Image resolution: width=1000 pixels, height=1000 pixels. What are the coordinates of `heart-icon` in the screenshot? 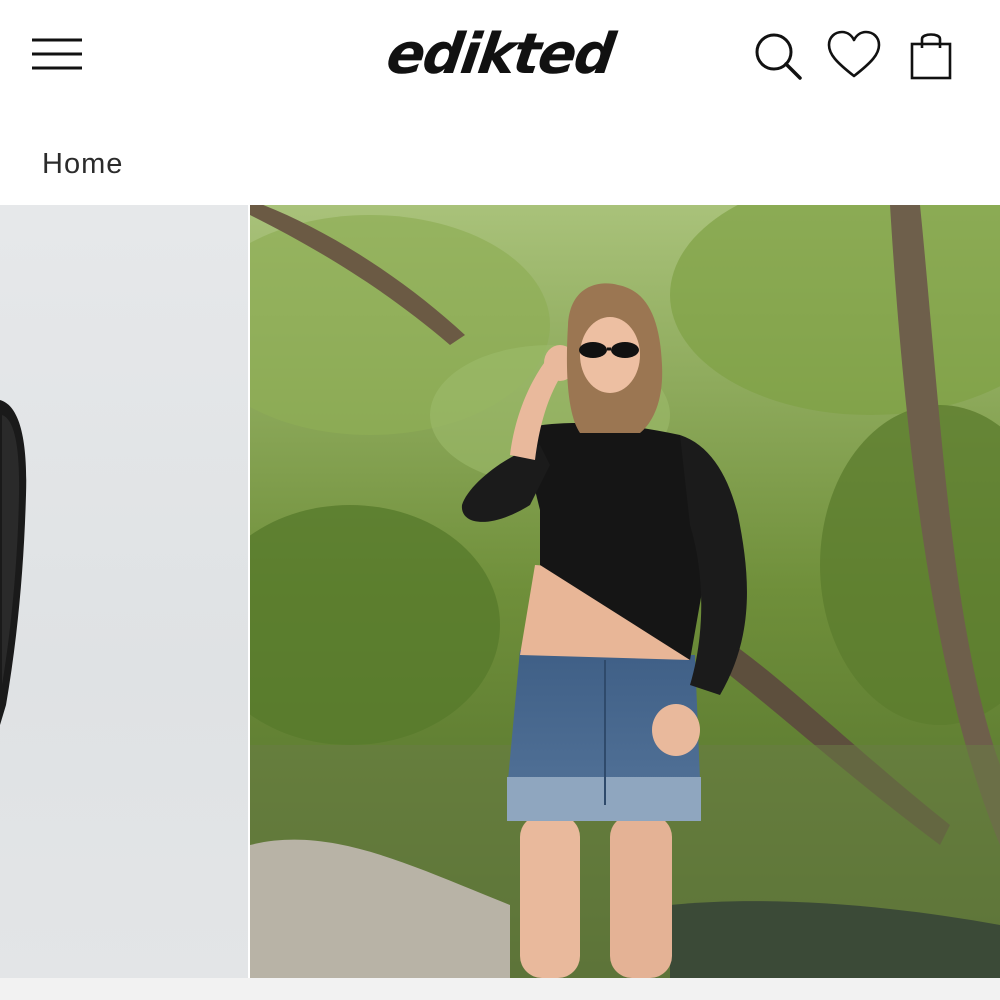 It's located at (854, 54).